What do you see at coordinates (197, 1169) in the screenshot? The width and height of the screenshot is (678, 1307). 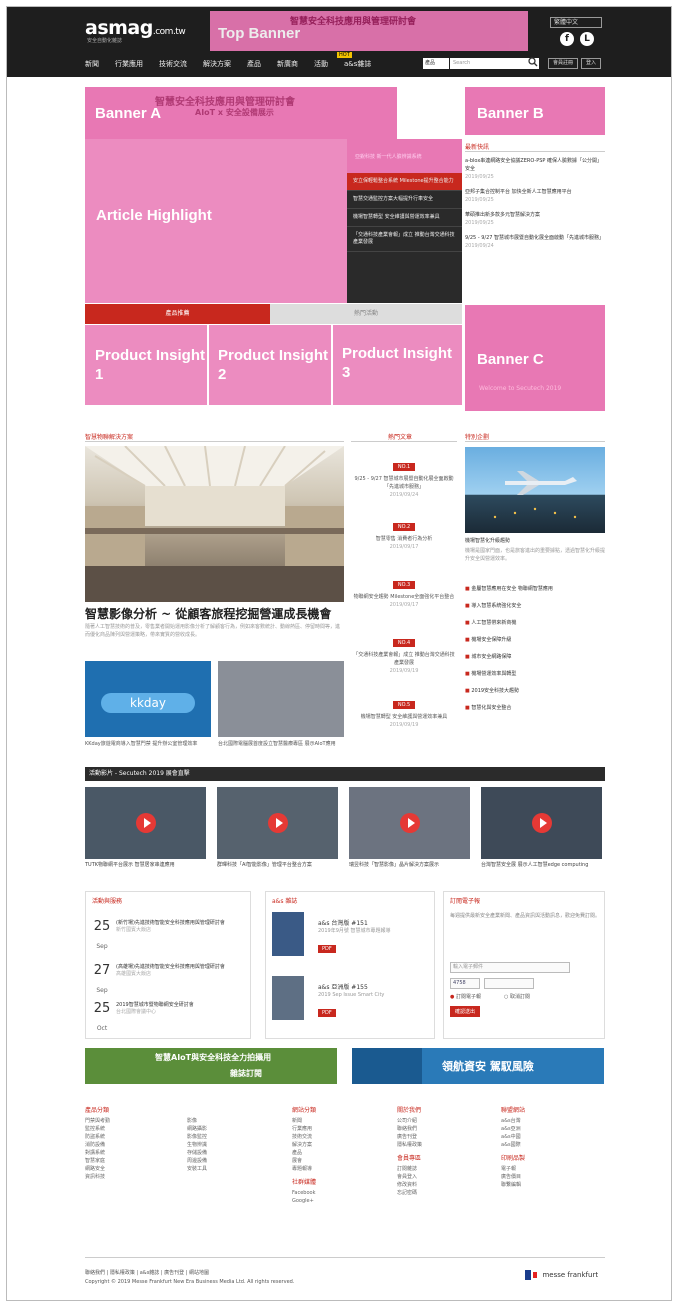 I see `footer-link: 安裝工具` at bounding box center [197, 1169].